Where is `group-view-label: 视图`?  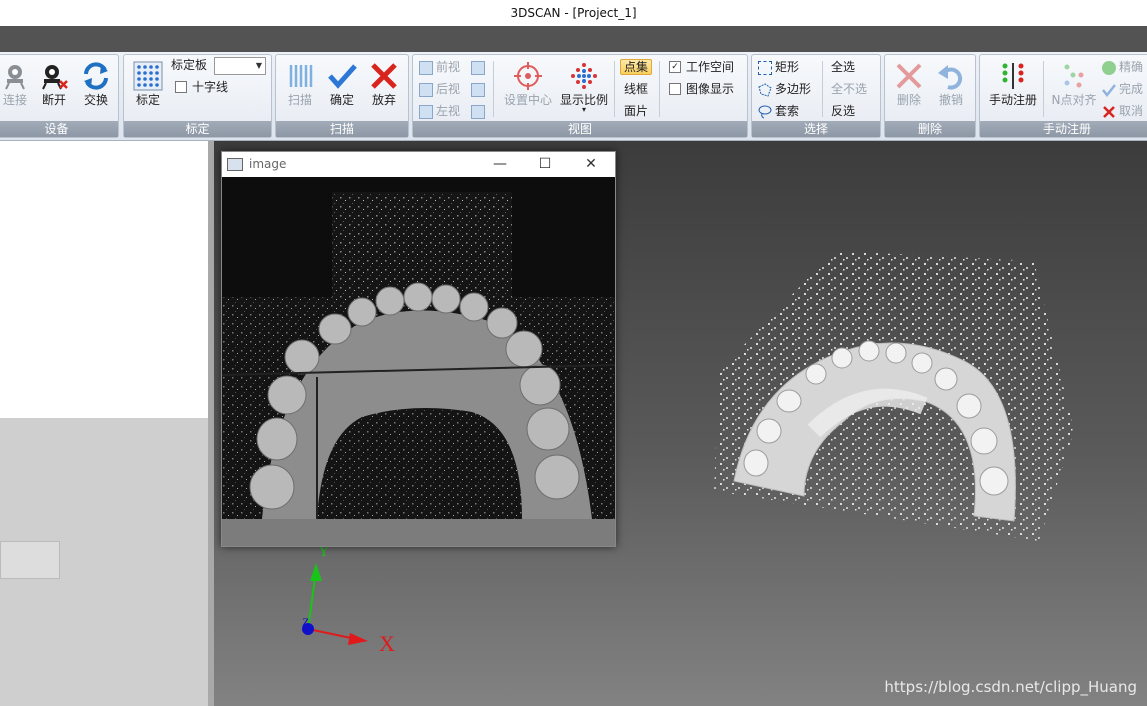
group-view-label: 视图 is located at coordinates (580, 129).